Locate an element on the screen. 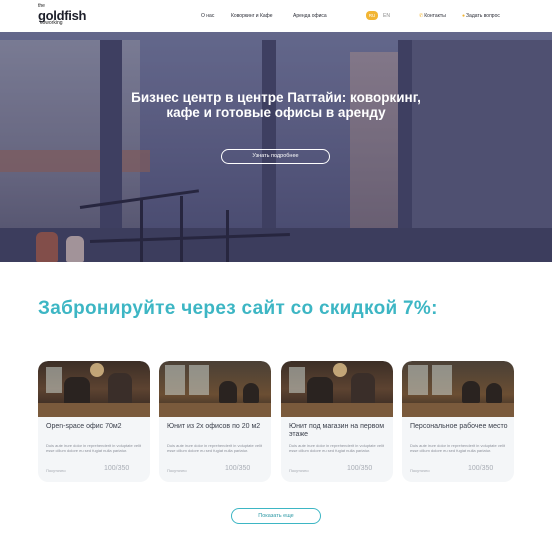 The height and width of the screenshot is (552, 552). card-title: Юнит из 2х офисов по 20 м2 is located at coordinates (214, 426).